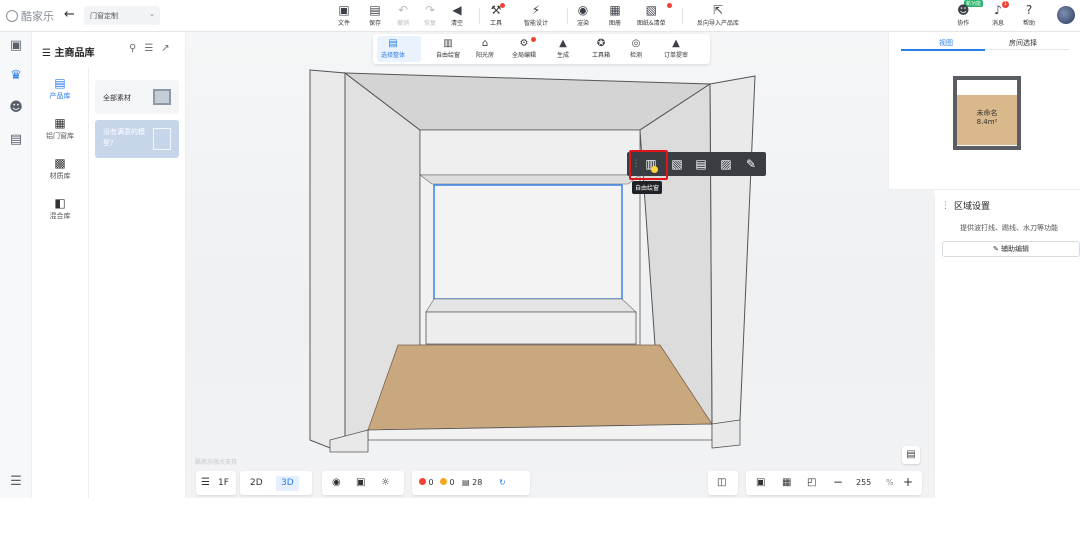 Image resolution: width=1080 pixels, height=533 pixels. I want to click on toggle-group: ◫, so click(723, 483).